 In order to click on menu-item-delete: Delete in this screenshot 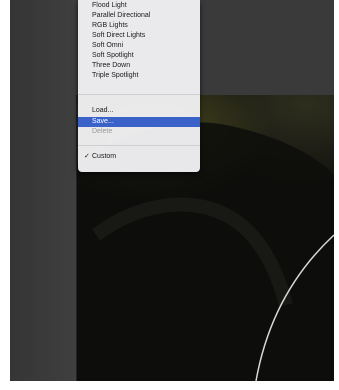, I will do `click(102, 131)`.